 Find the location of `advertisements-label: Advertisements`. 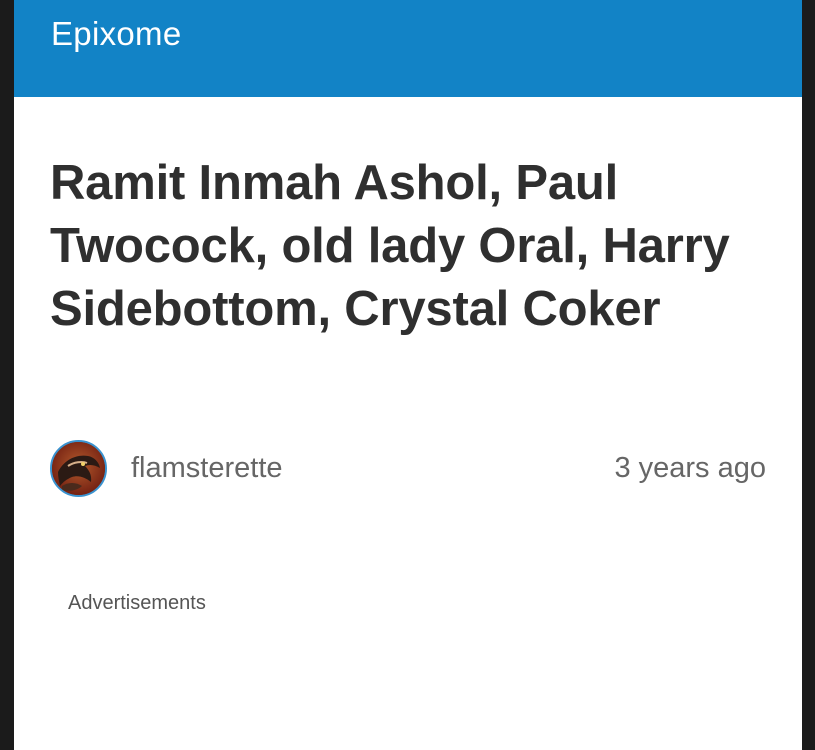

advertisements-label: Advertisements is located at coordinates (137, 603).